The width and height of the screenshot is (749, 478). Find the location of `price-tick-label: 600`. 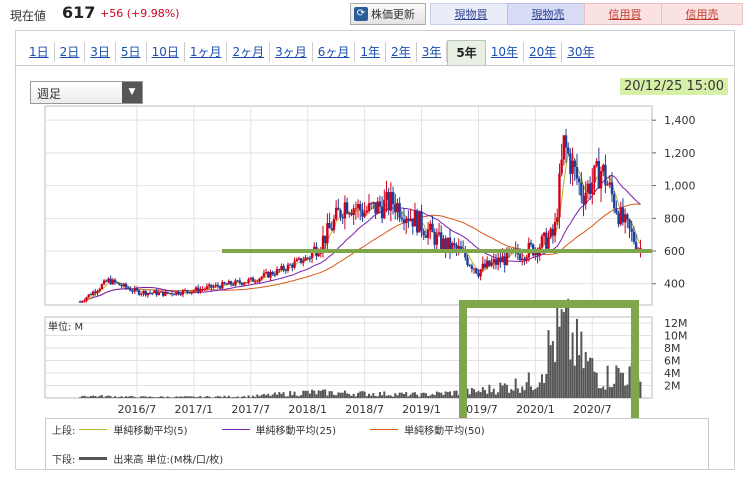

price-tick-label: 600 is located at coordinates (674, 251).